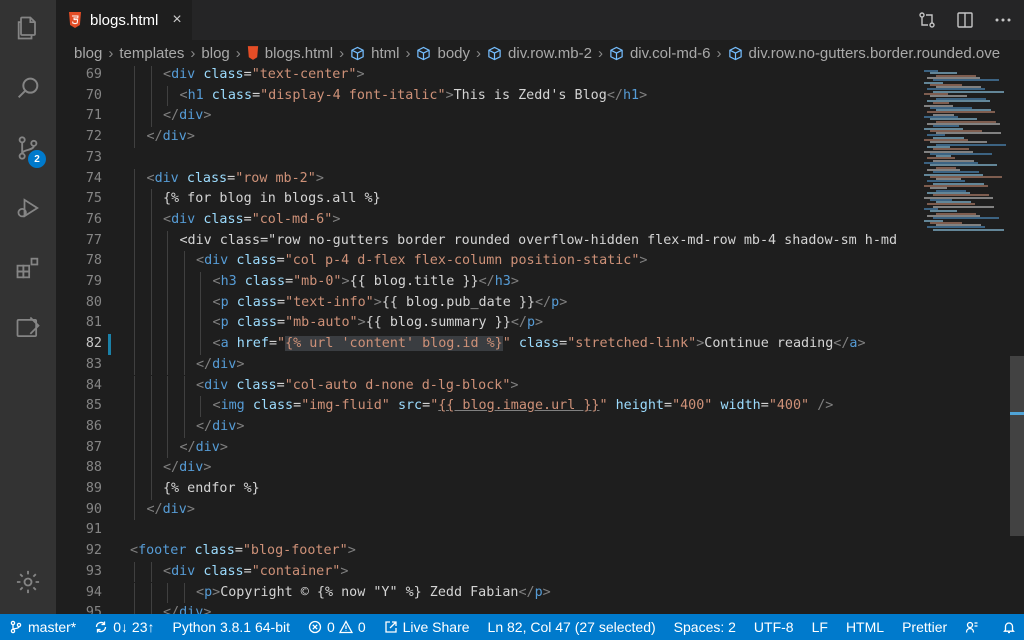  I want to click on code-line: 71 </div>, so click(488, 117).